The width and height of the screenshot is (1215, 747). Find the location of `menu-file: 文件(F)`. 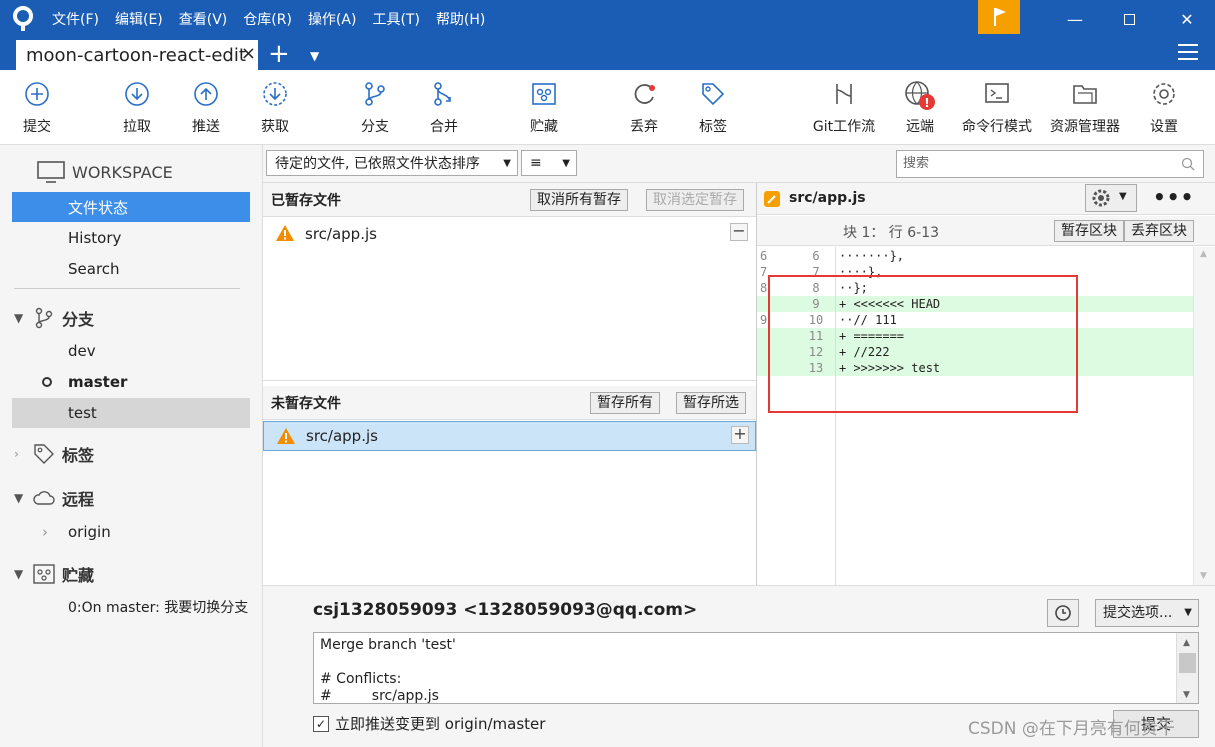

menu-file: 文件(F) is located at coordinates (75, 19).